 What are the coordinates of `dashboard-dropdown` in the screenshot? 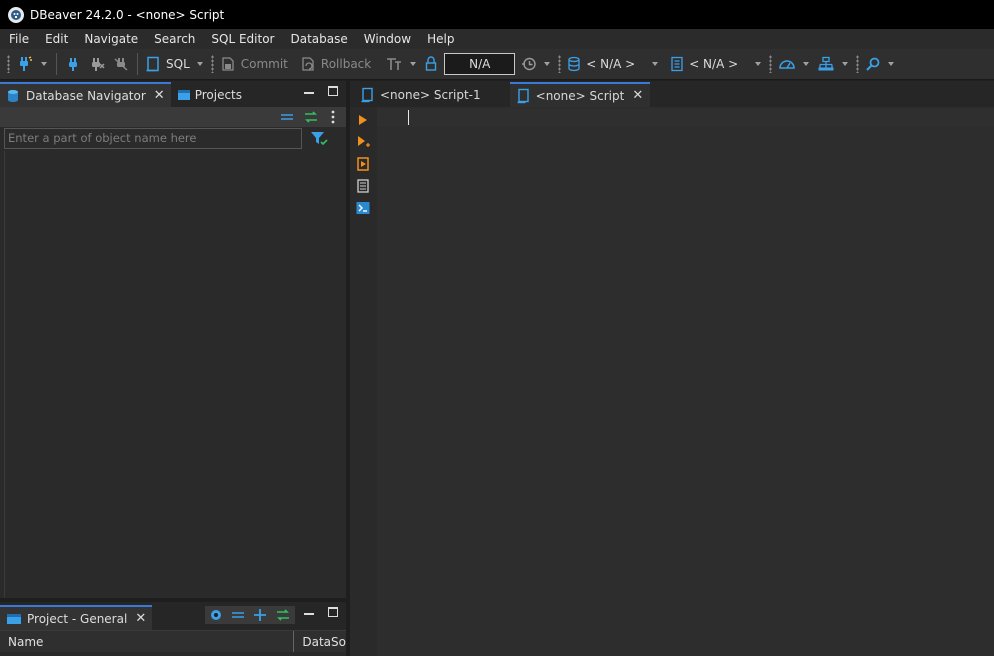 It's located at (806, 64).